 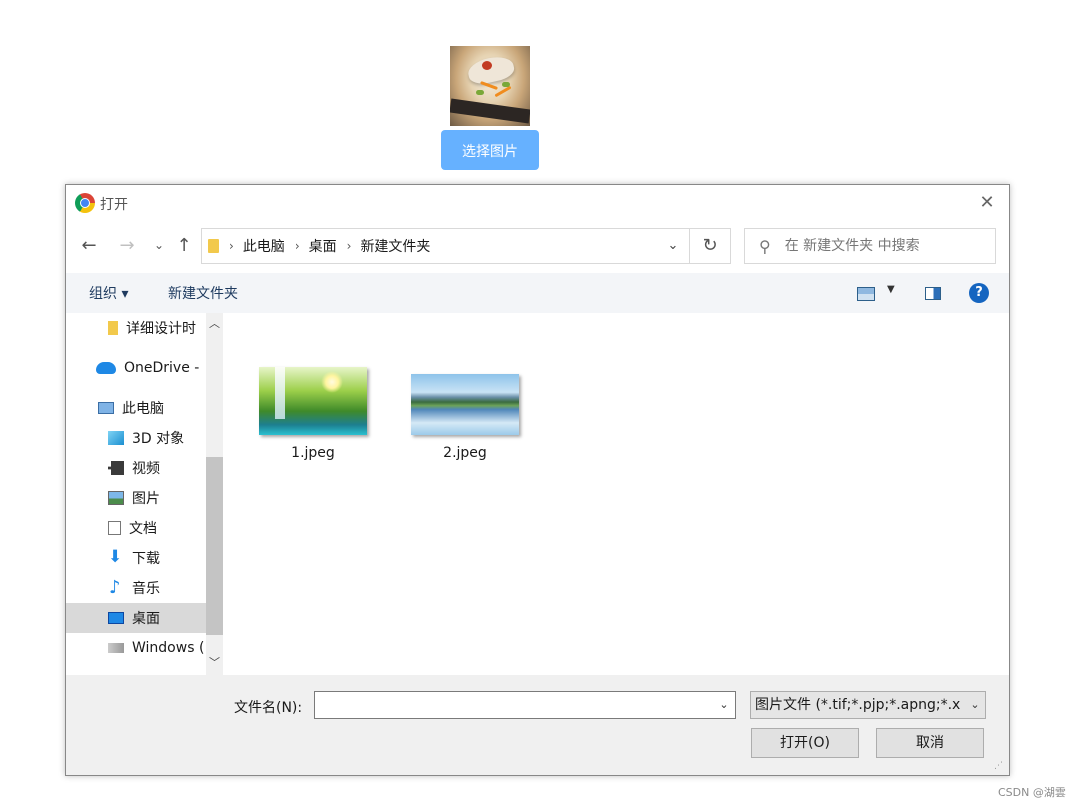 I want to click on sidebar-item-label: 视频, so click(x=146, y=469).